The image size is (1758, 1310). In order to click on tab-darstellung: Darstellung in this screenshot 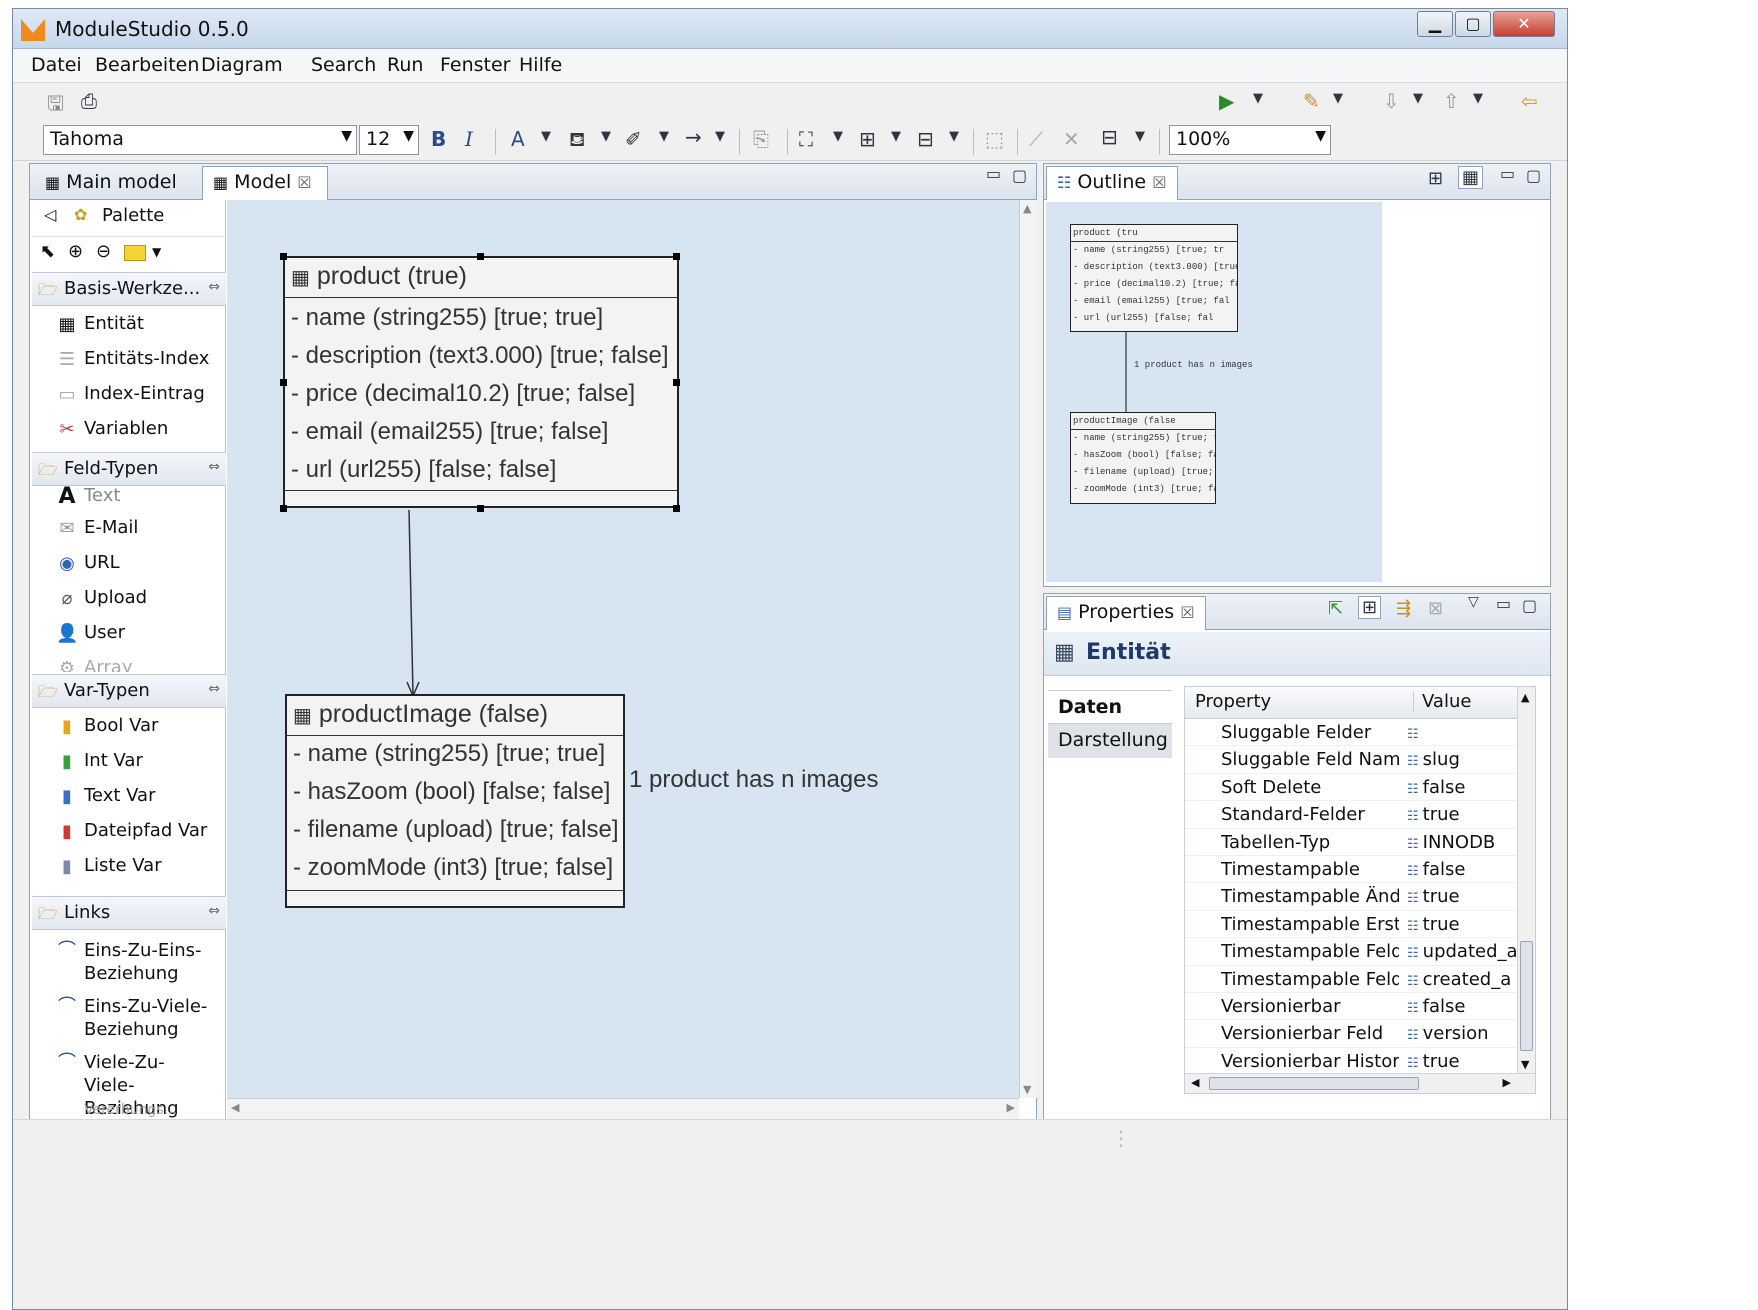, I will do `click(1110, 741)`.